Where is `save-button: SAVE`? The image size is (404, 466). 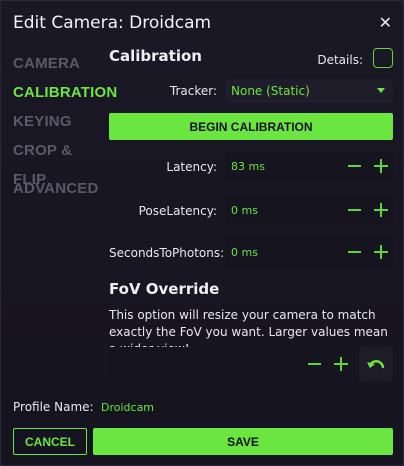 save-button: SAVE is located at coordinates (243, 441).